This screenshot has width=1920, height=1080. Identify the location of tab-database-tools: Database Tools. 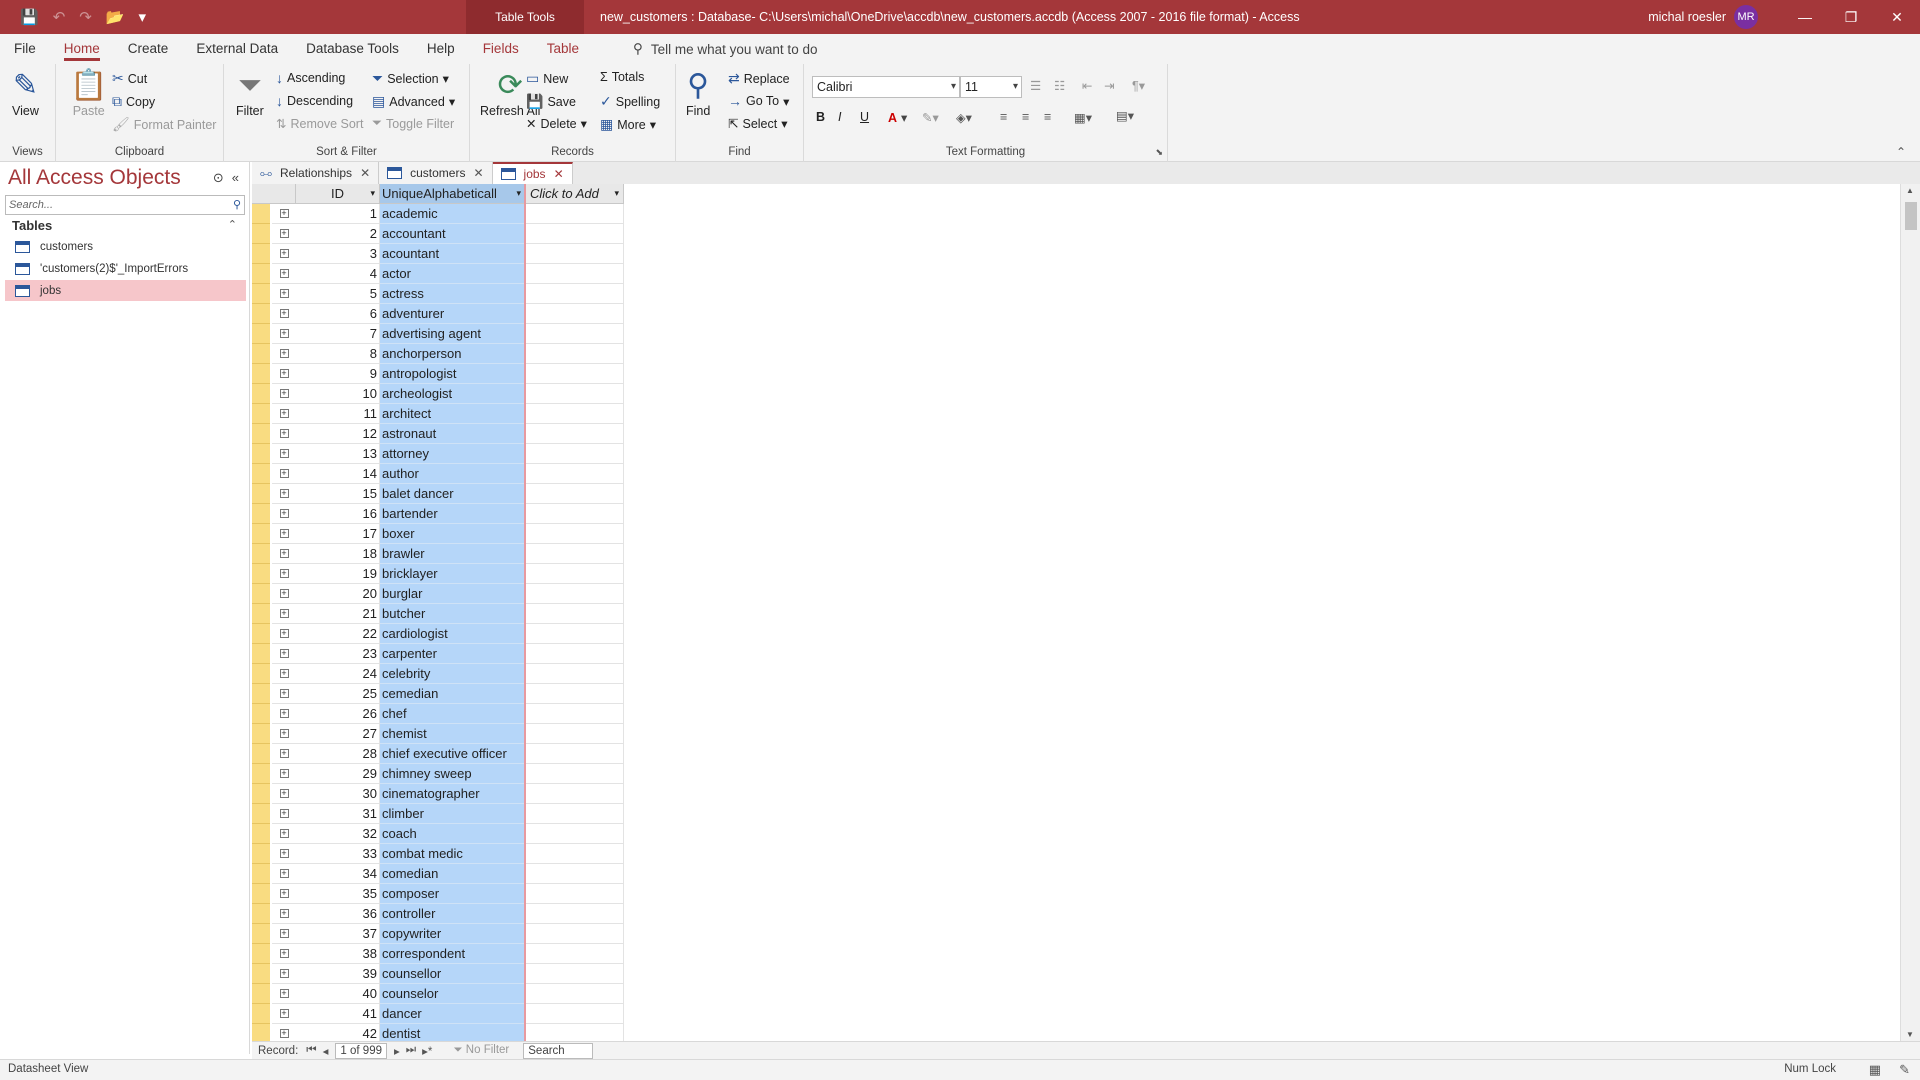
(352, 49).